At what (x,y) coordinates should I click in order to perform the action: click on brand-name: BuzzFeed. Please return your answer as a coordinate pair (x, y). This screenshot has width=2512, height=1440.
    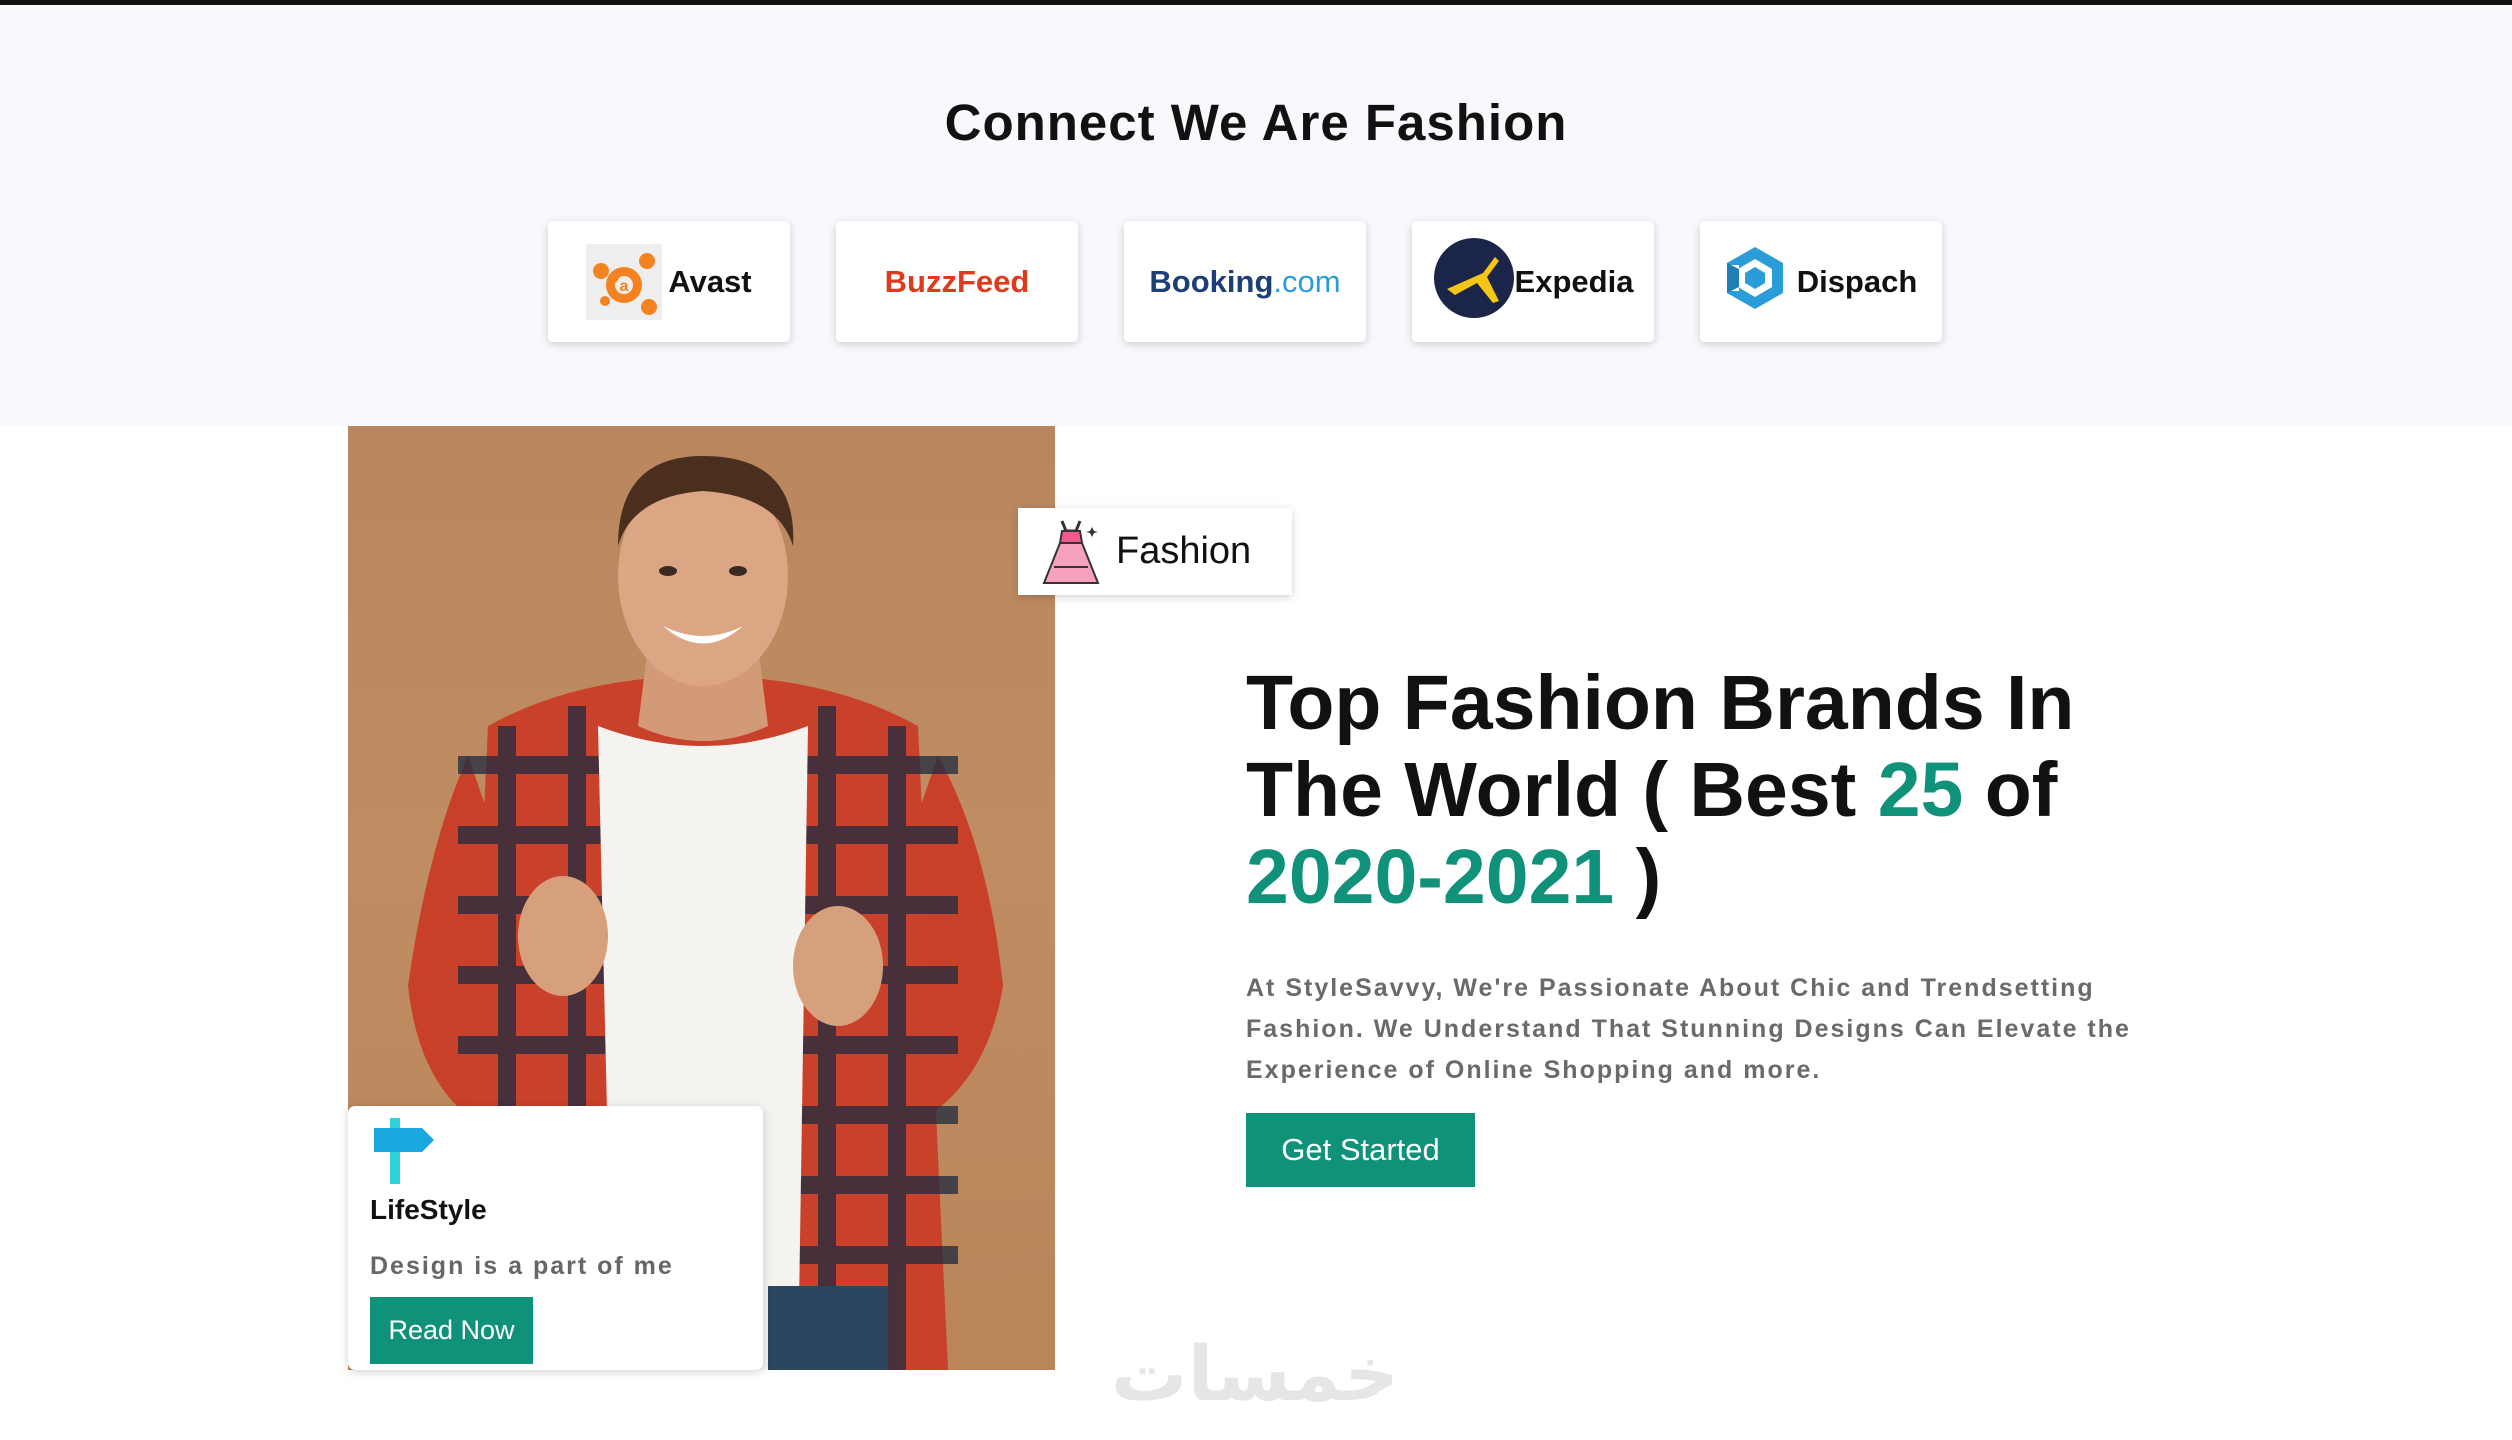
    Looking at the image, I should click on (957, 281).